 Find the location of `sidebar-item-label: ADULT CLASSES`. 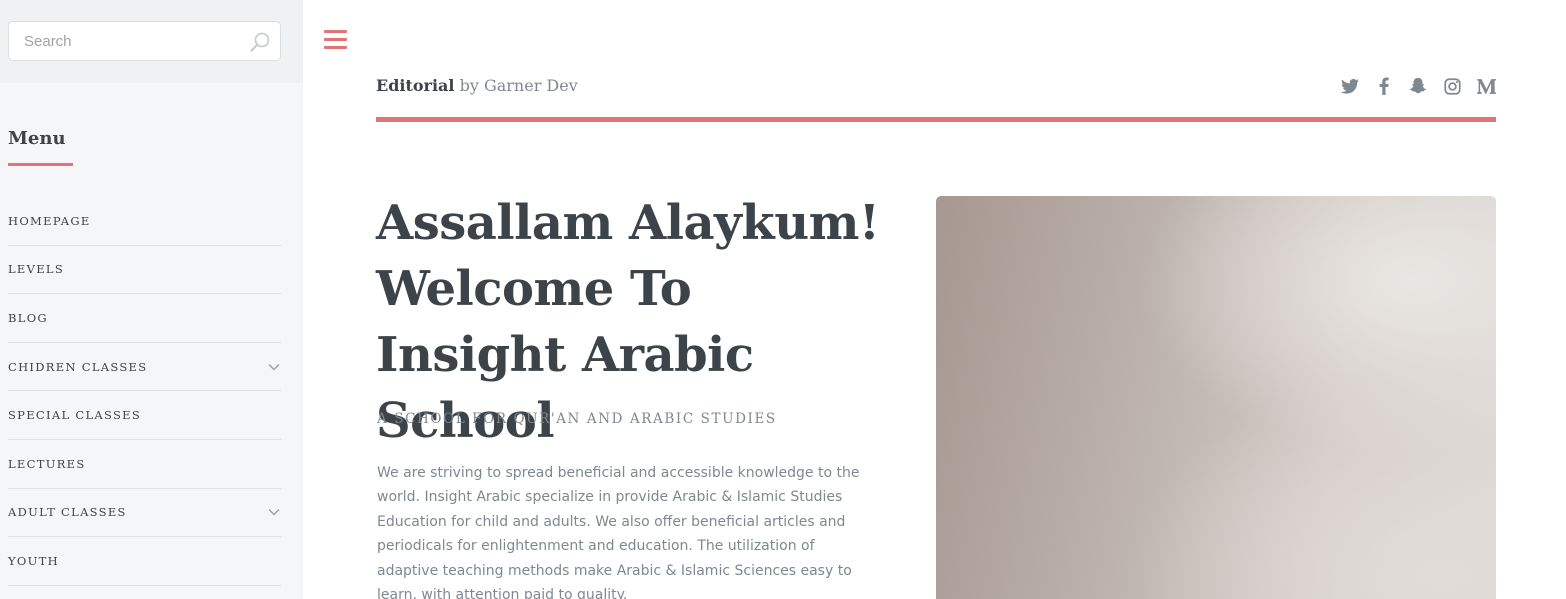

sidebar-item-label: ADULT CLASSES is located at coordinates (67, 512).